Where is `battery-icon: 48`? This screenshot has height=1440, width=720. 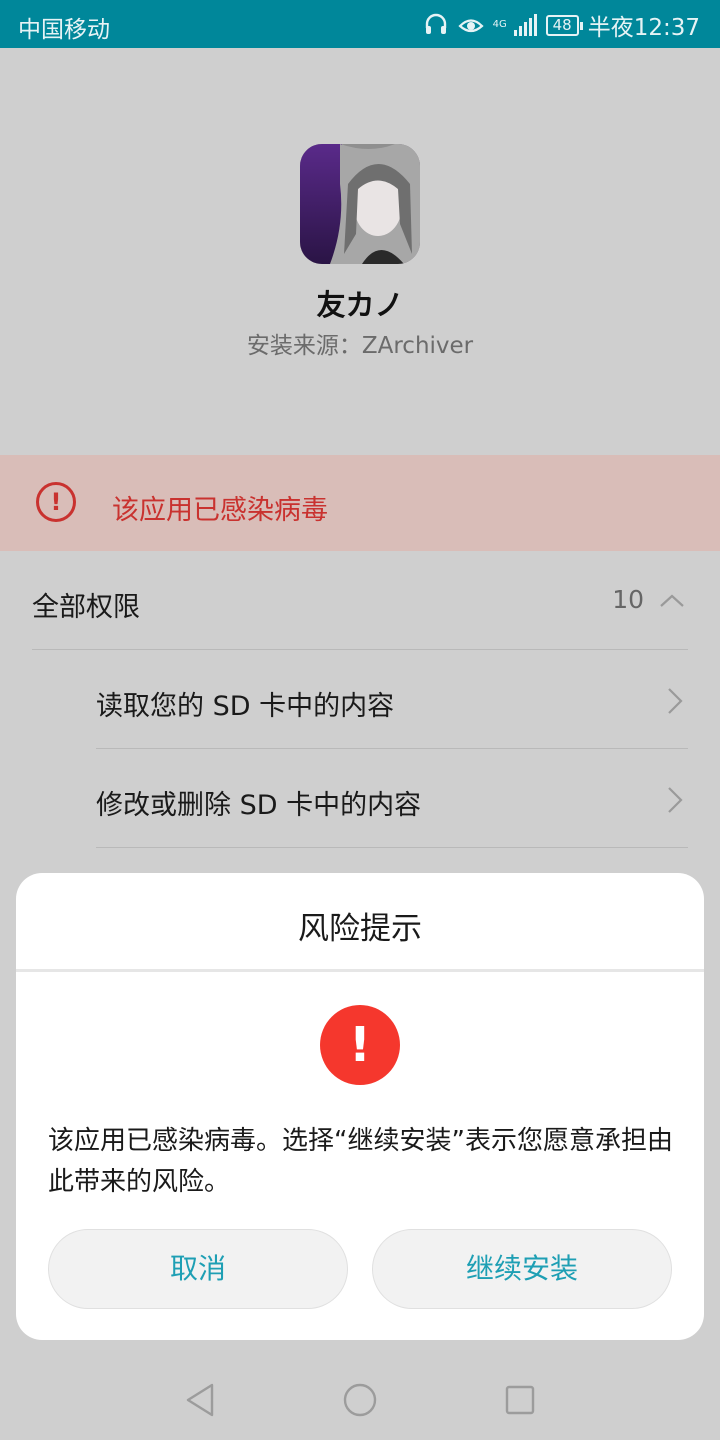
battery-icon: 48 is located at coordinates (564, 25).